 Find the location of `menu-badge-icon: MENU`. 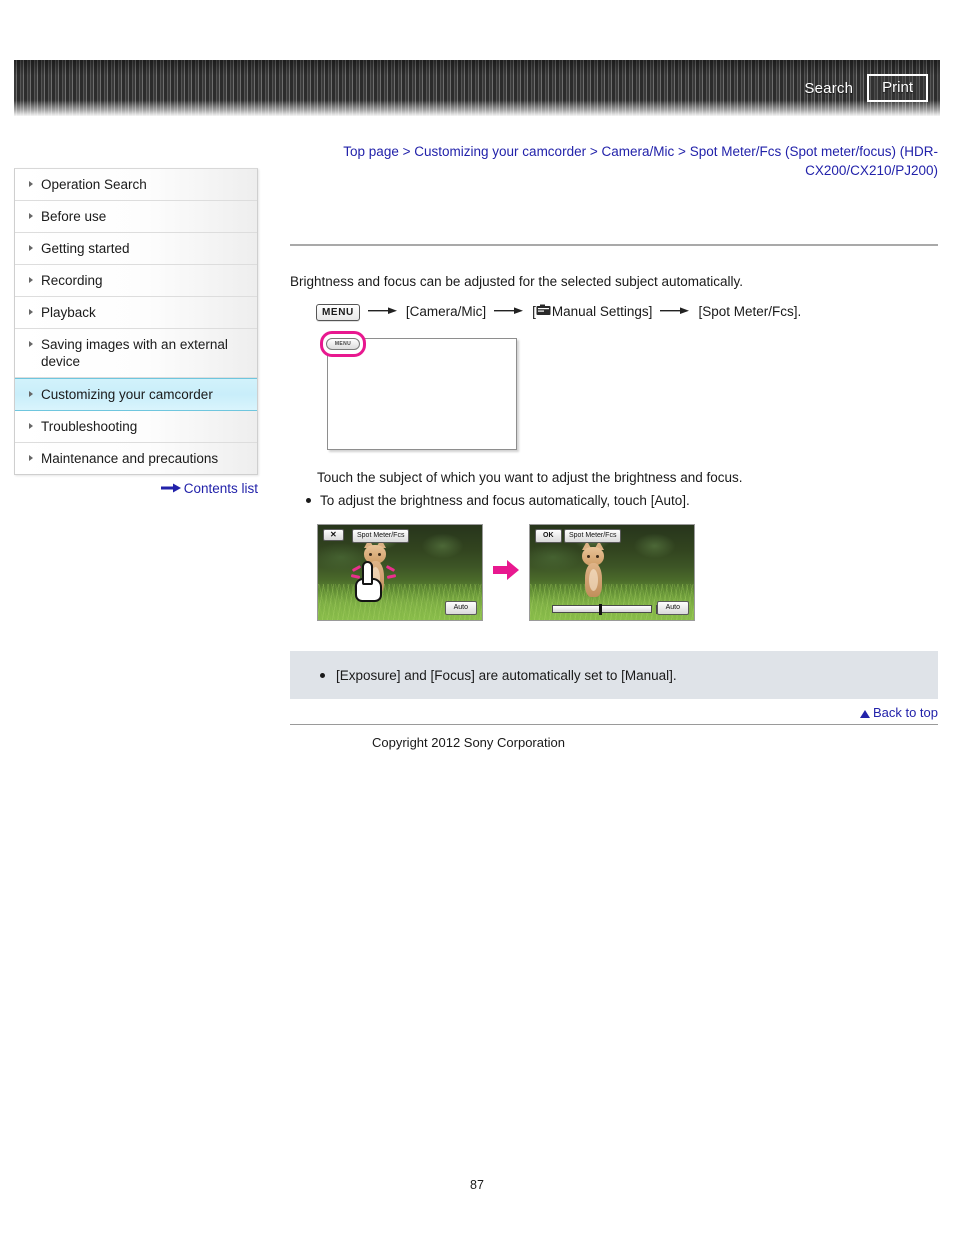

menu-badge-icon: MENU is located at coordinates (338, 312).